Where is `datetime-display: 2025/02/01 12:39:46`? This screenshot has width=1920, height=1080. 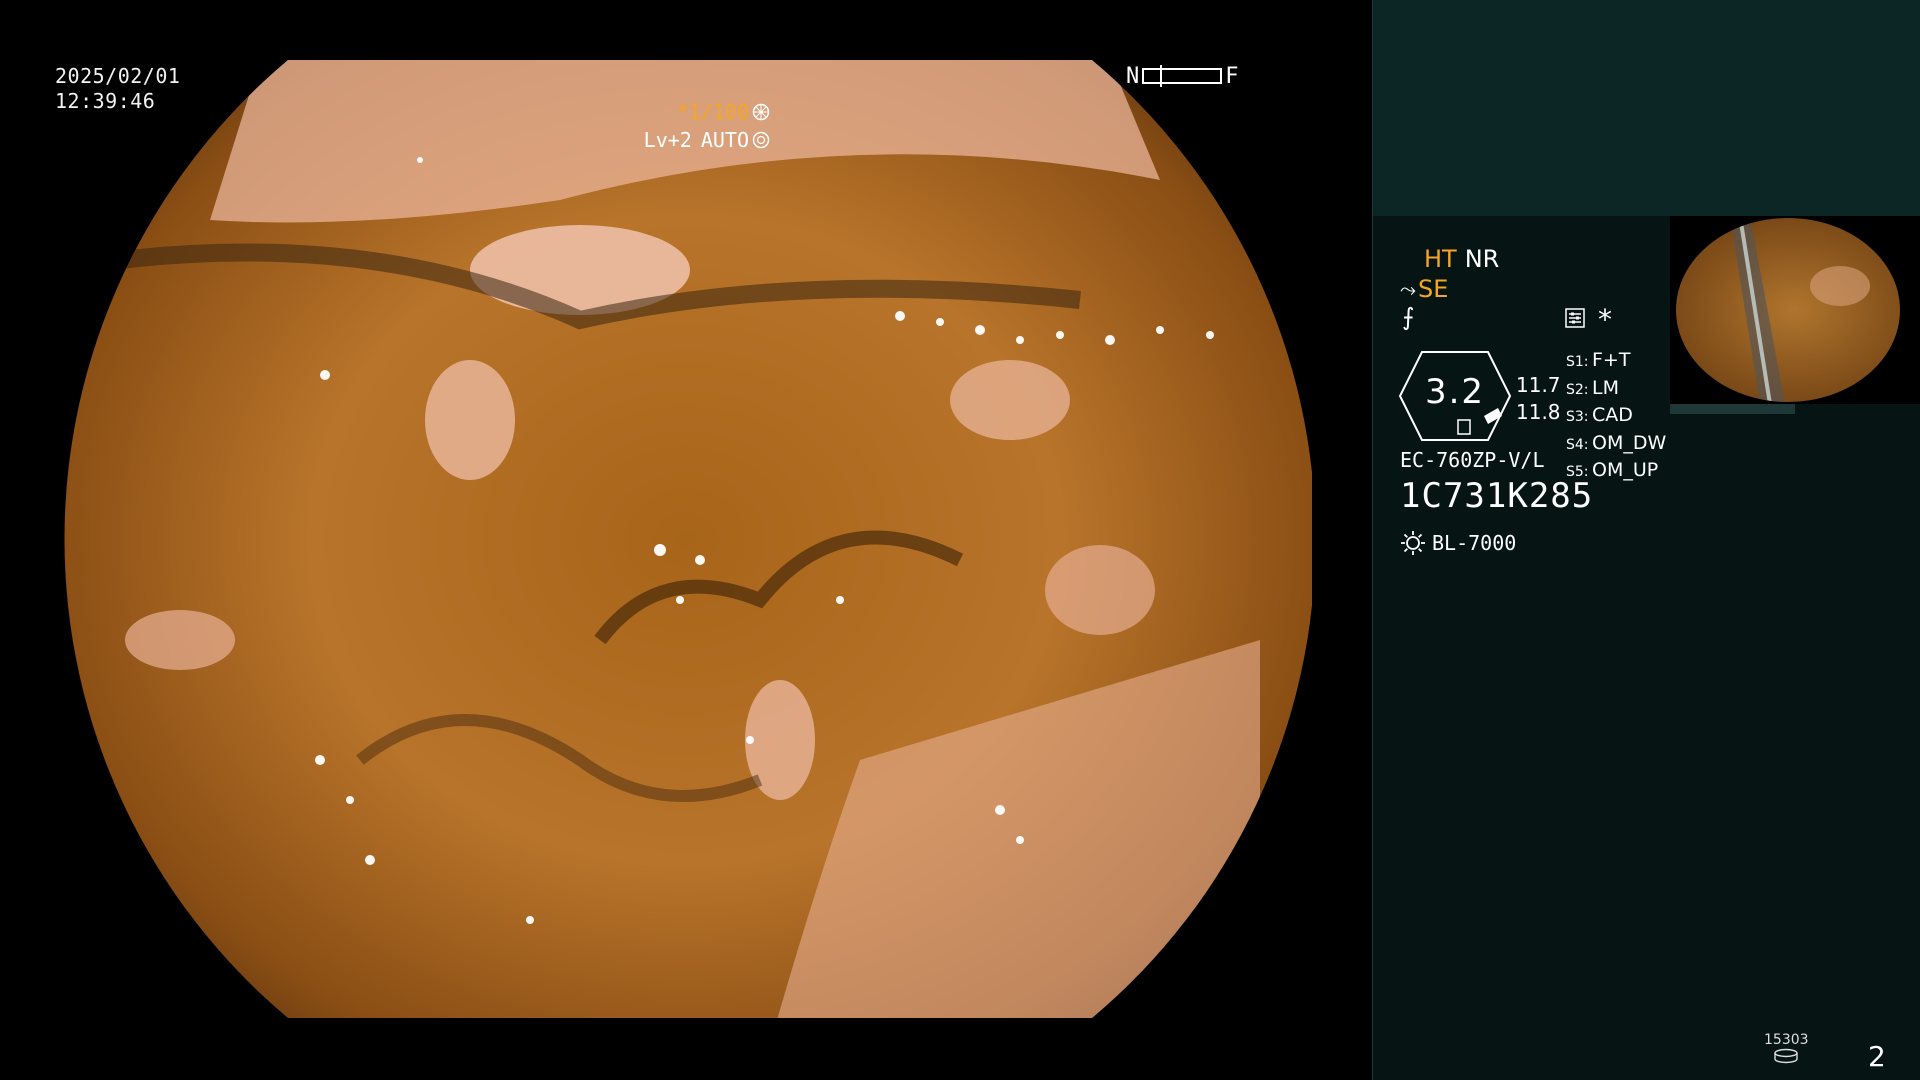 datetime-display: 2025/02/01 12:39:46 is located at coordinates (117, 89).